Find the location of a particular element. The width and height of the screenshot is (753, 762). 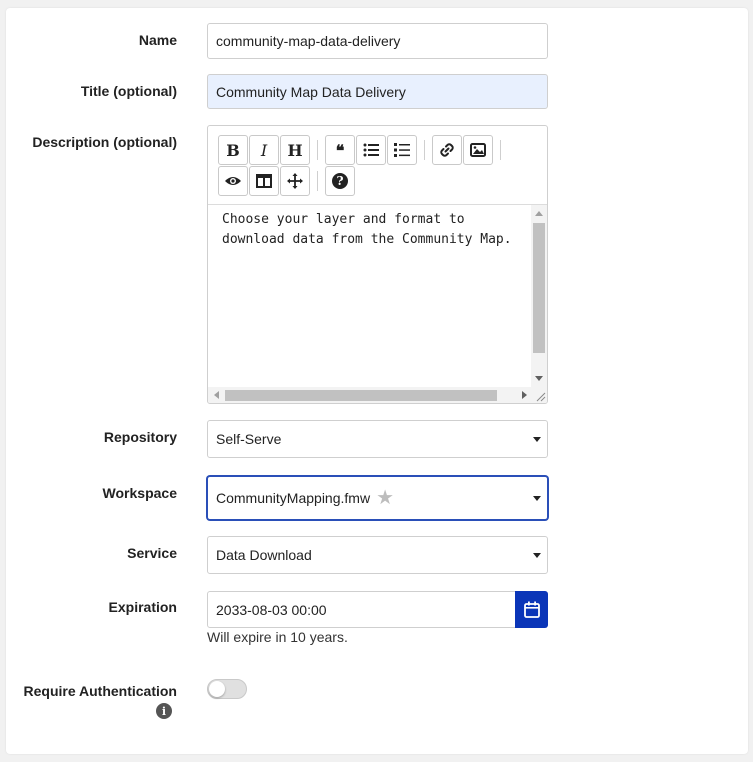

expiration-hint: Will expire in 10 years. is located at coordinates (277, 637).